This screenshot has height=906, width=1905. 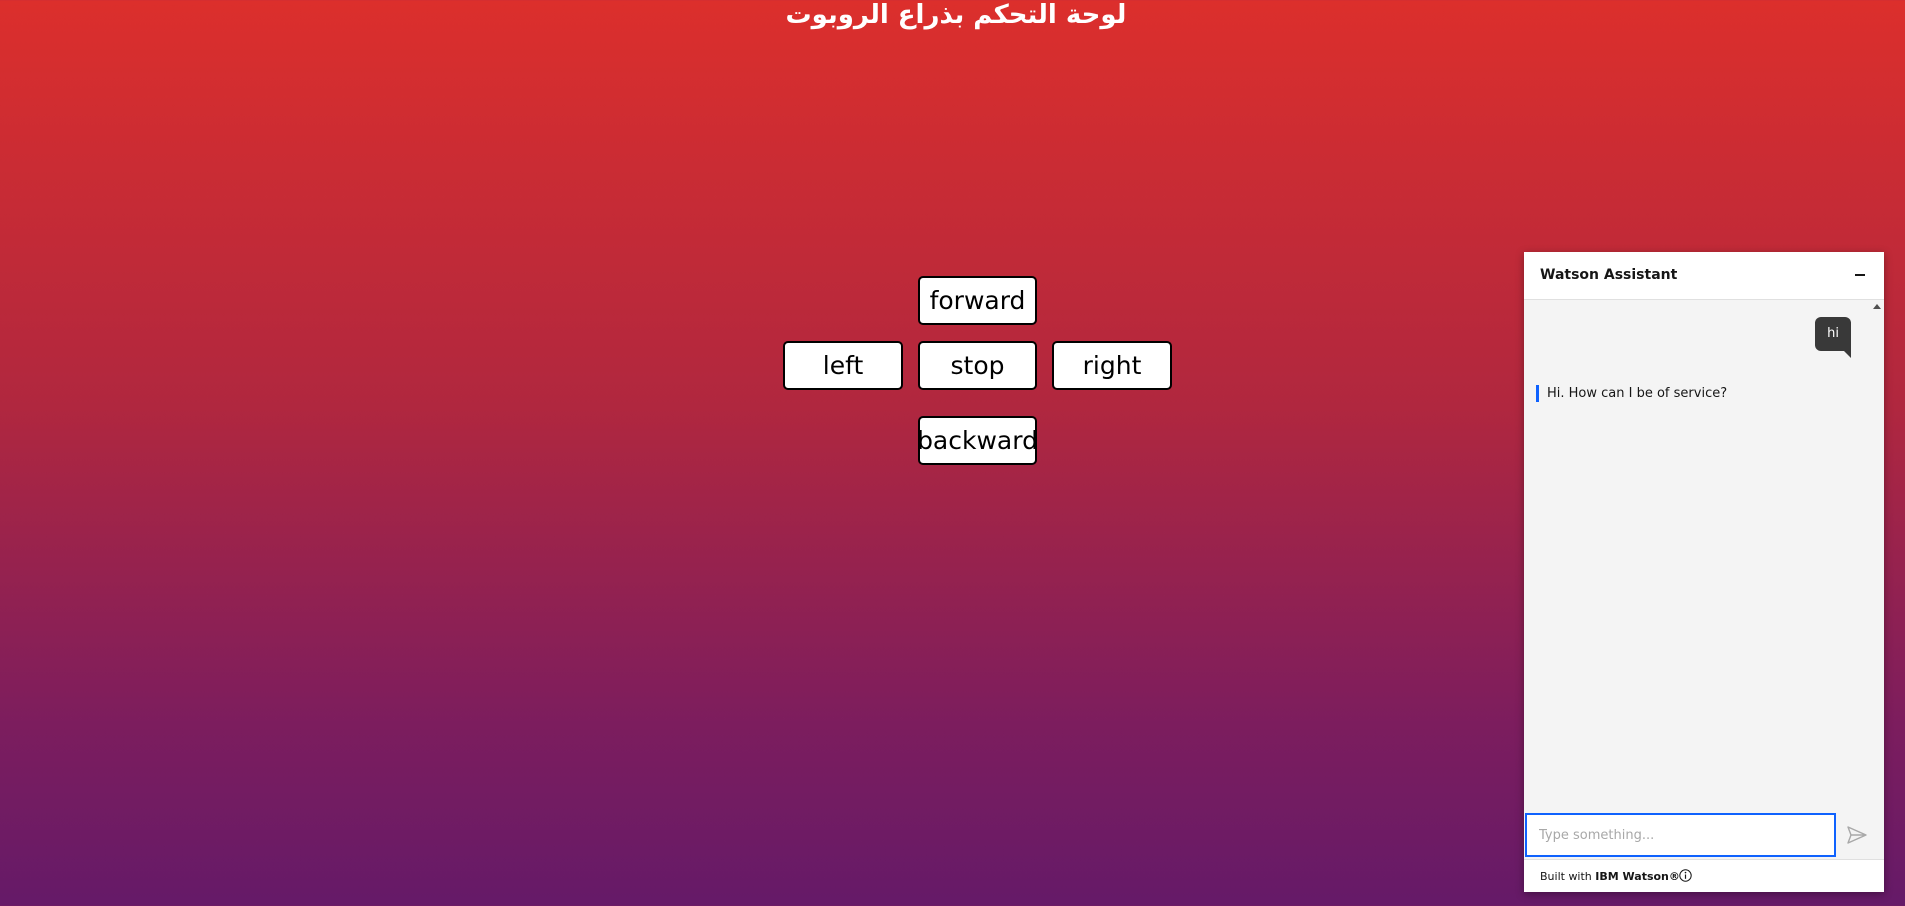 I want to click on right-button: right, so click(x=1112, y=365).